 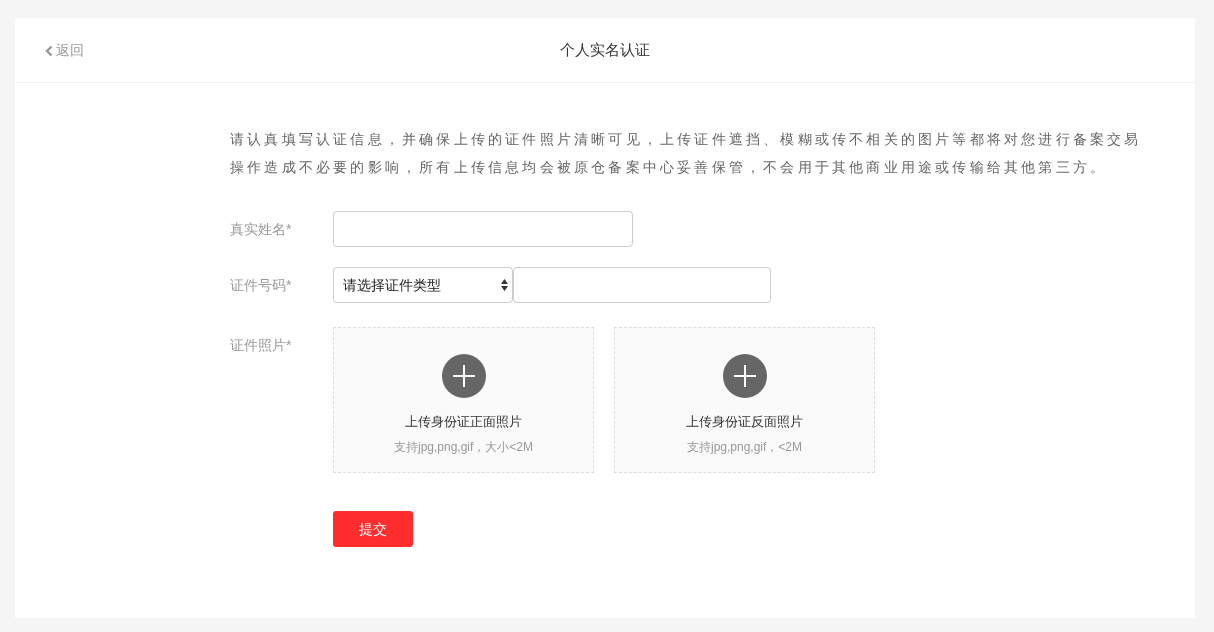 I want to click on upload-title: 上传身份证反面照片, so click(x=744, y=422).